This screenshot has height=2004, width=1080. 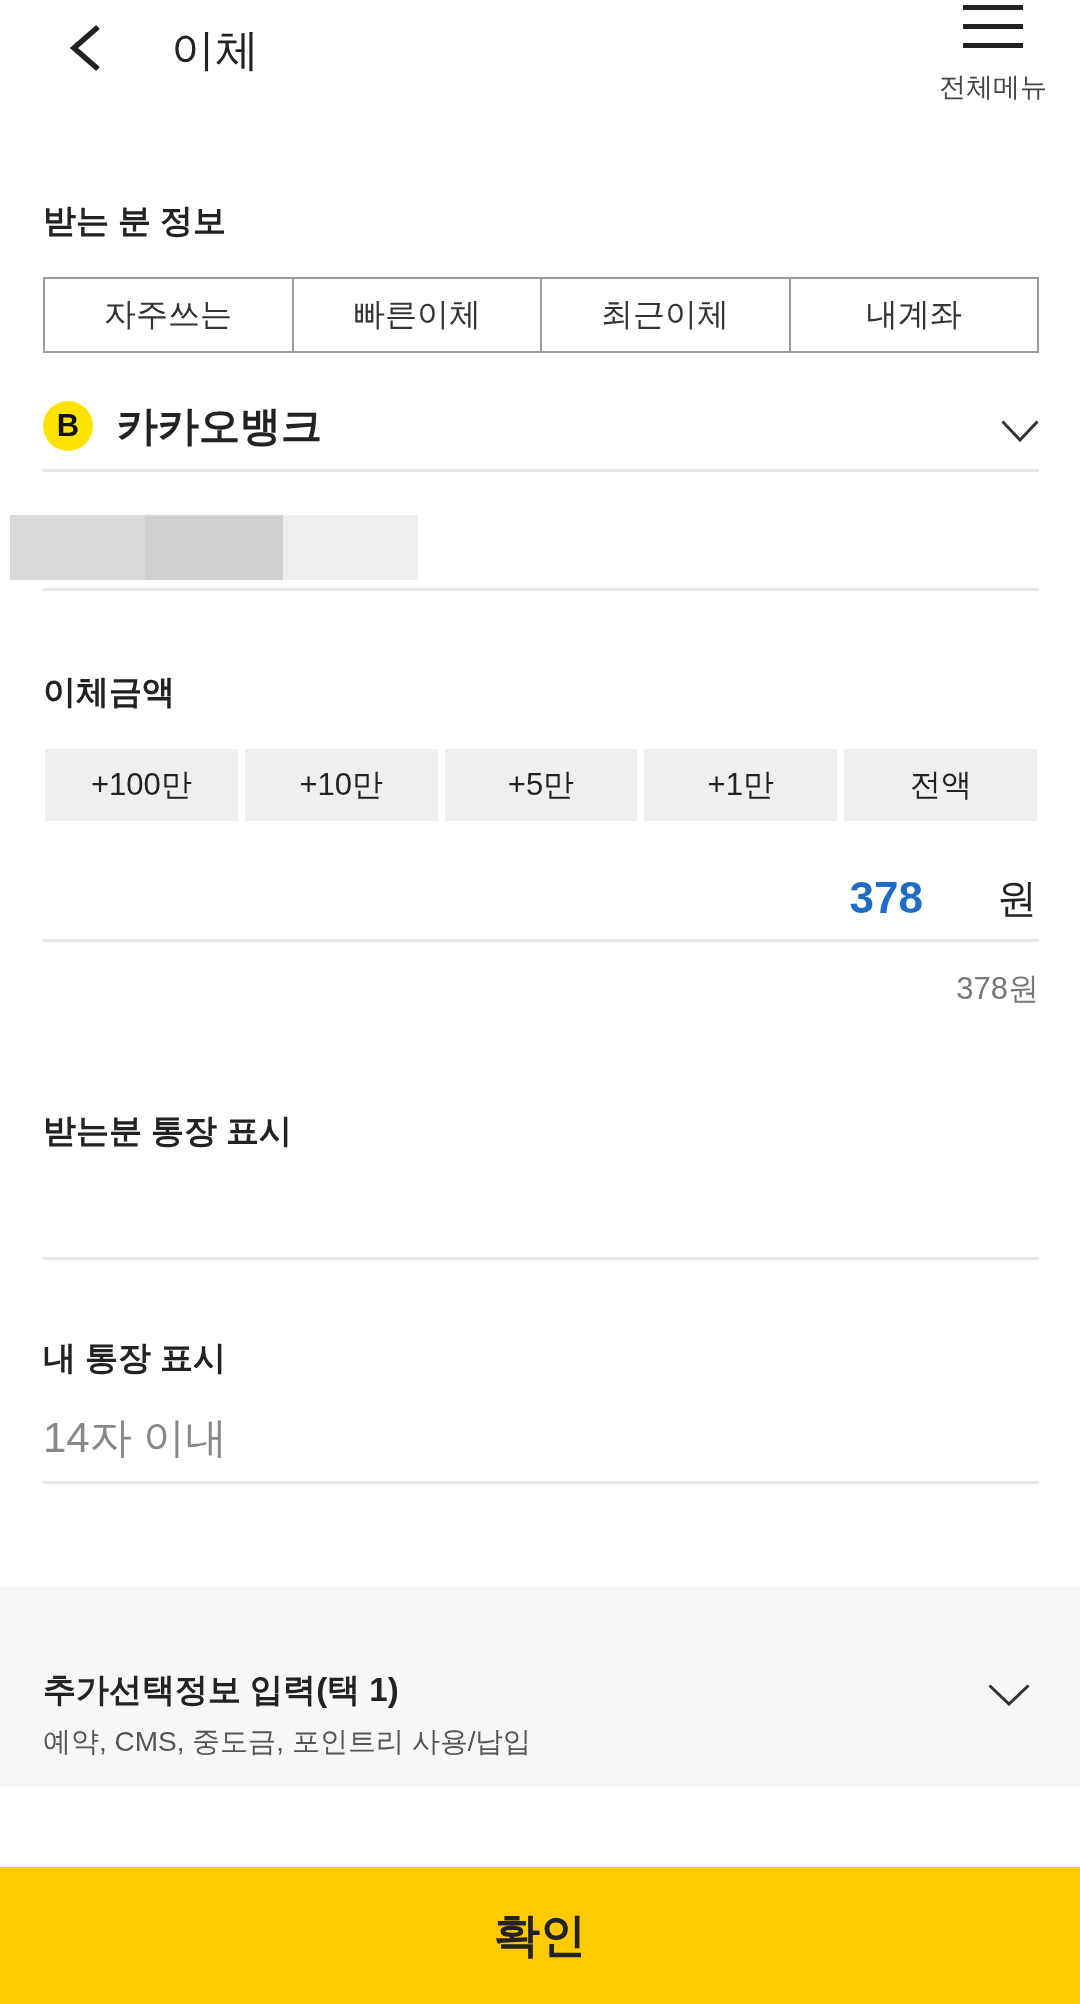 I want to click on my-memo-field: 14자 이내, so click(x=541, y=1431).